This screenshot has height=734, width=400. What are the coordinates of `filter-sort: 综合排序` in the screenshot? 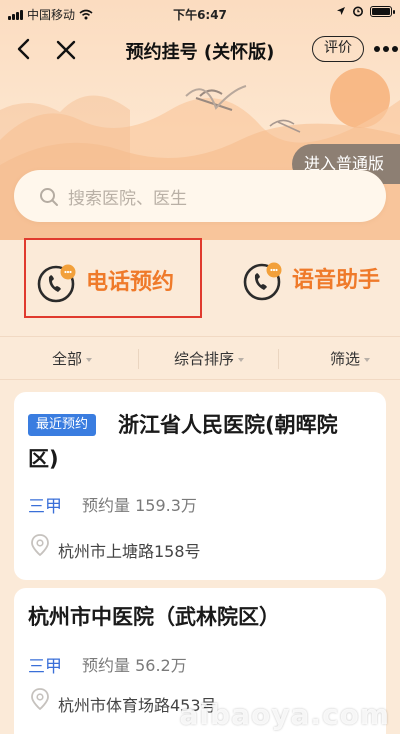 It's located at (209, 358).